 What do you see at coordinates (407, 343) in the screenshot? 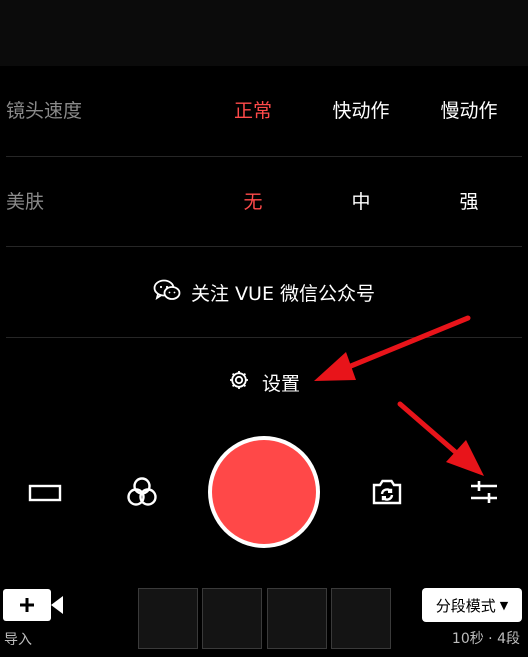
I see `arrow-to-settings` at bounding box center [407, 343].